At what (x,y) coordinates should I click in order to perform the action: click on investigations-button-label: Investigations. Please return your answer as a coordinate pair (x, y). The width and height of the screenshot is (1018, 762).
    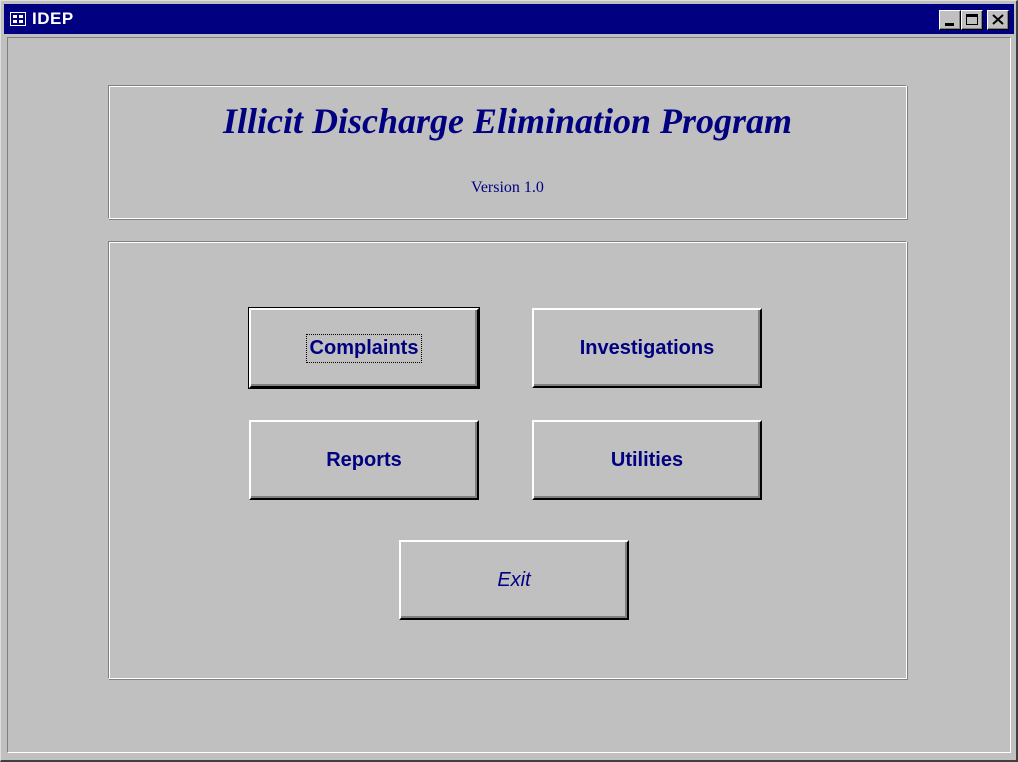
    Looking at the image, I should click on (647, 347).